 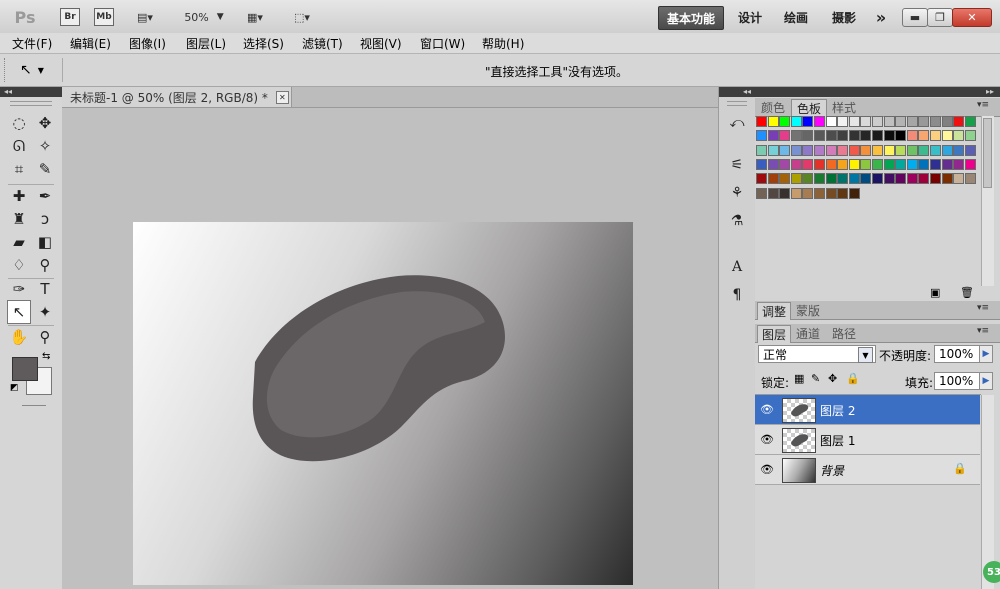 I want to click on crop-tool-icon: ⌗, so click(x=19, y=169).